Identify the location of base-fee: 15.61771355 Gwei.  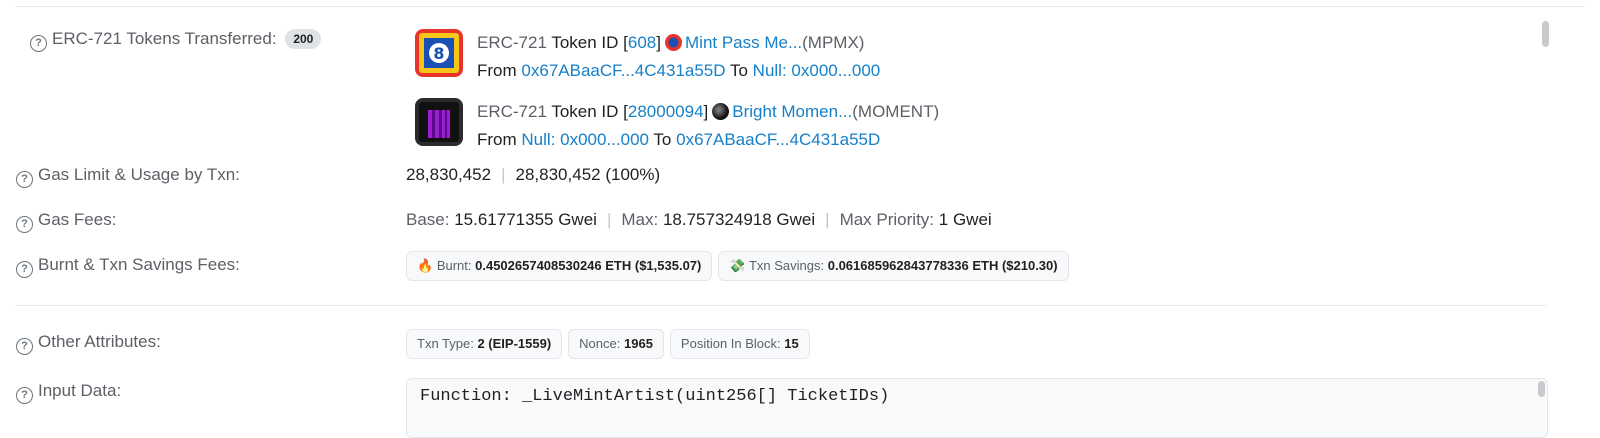
(525, 219).